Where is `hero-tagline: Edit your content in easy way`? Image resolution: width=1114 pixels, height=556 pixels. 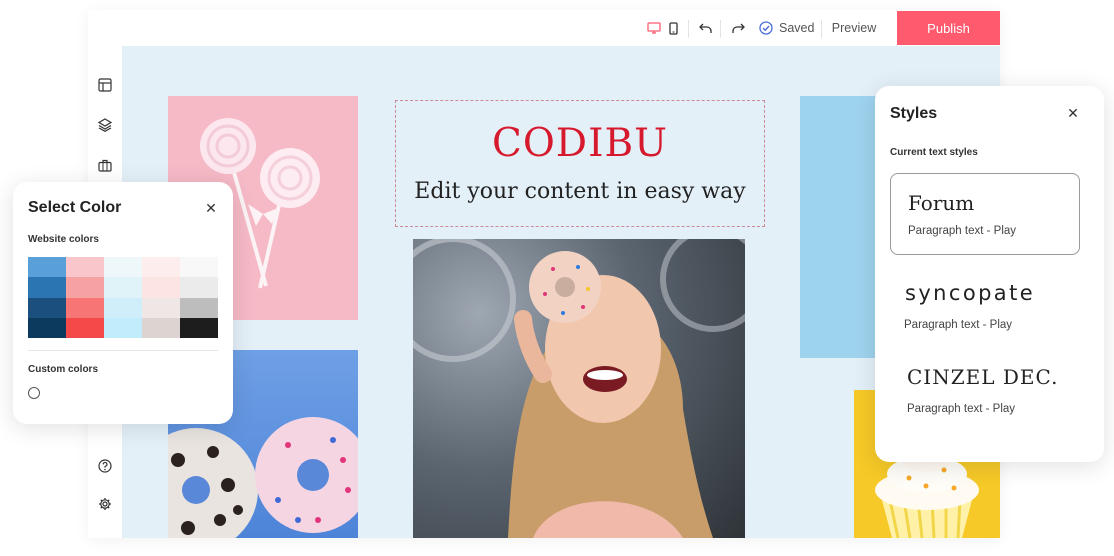
hero-tagline: Edit your content in easy way is located at coordinates (579, 191).